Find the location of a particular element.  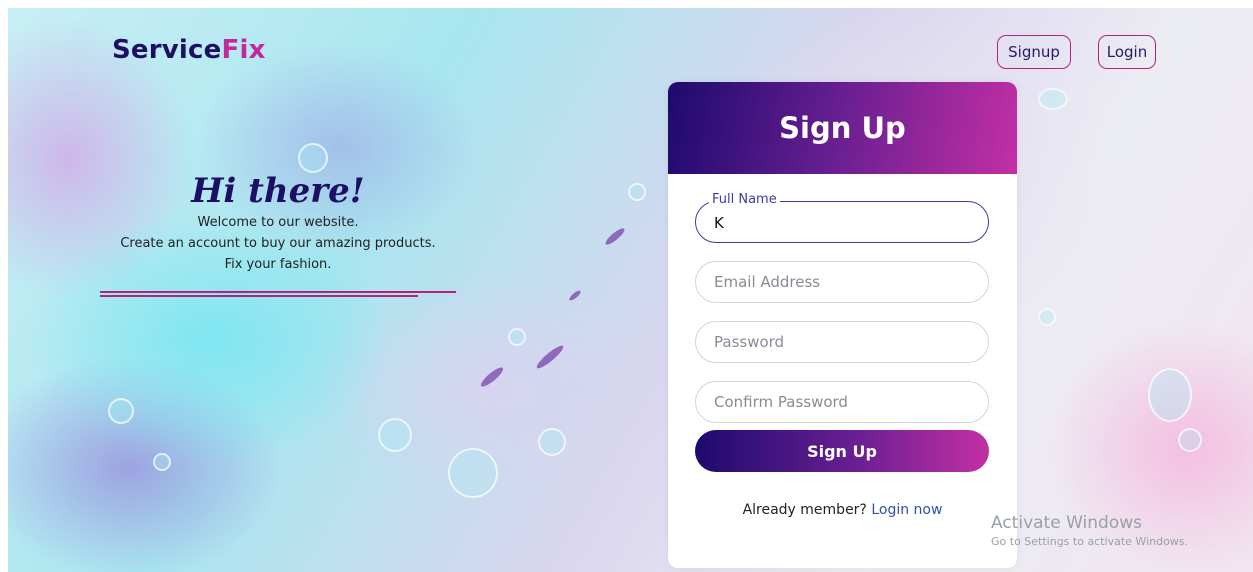

brand-logo-part2: Fix is located at coordinates (243, 50).